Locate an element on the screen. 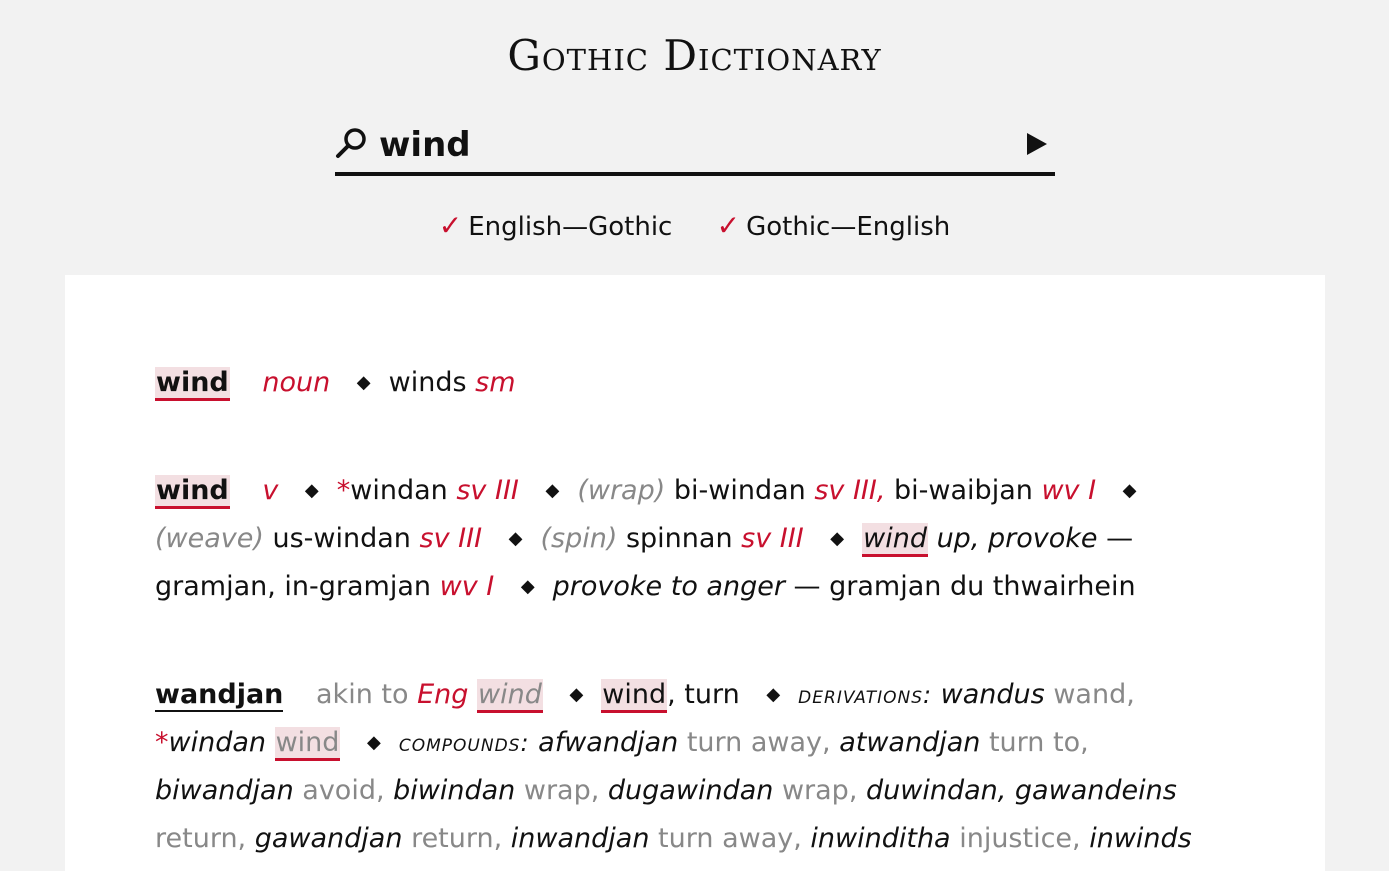 This screenshot has width=1389, height=871. sense-gloss: (spin) is located at coordinates (579, 538).